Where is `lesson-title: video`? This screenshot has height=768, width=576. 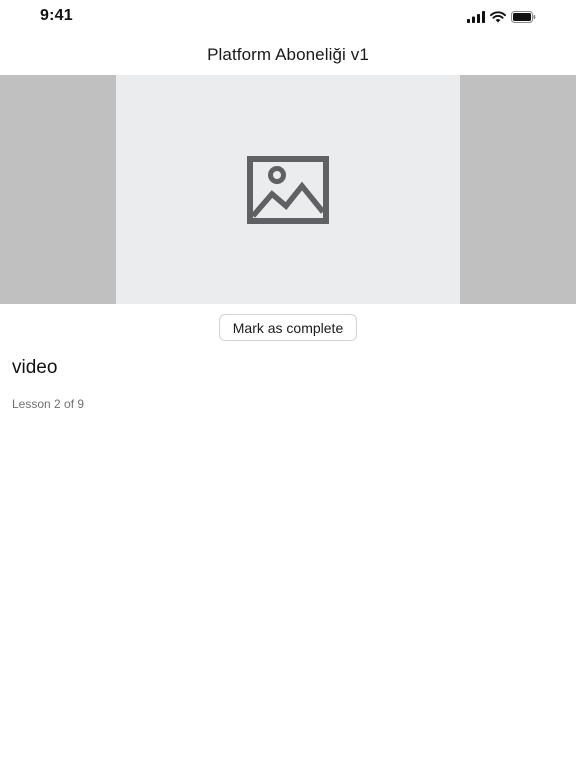 lesson-title: video is located at coordinates (35, 367).